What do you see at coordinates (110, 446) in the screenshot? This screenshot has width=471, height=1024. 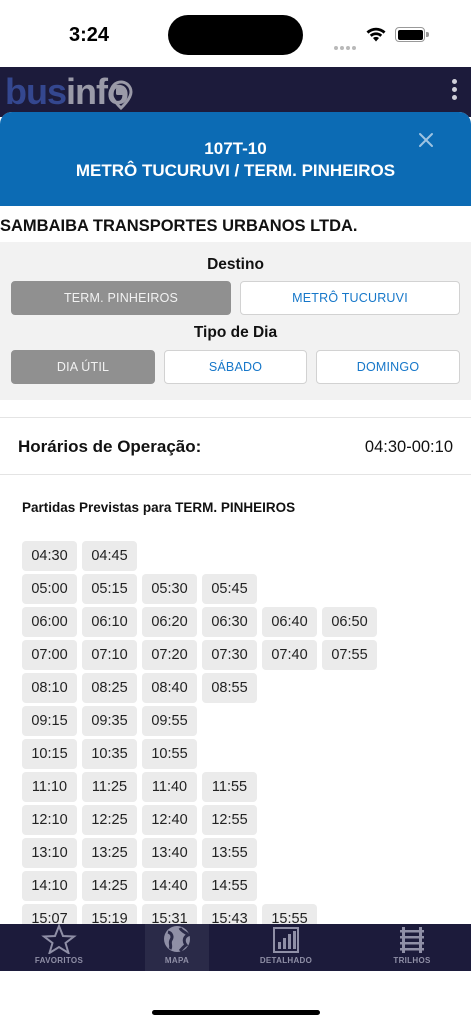 I see `operation-hours-label: Horários de Operação:` at bounding box center [110, 446].